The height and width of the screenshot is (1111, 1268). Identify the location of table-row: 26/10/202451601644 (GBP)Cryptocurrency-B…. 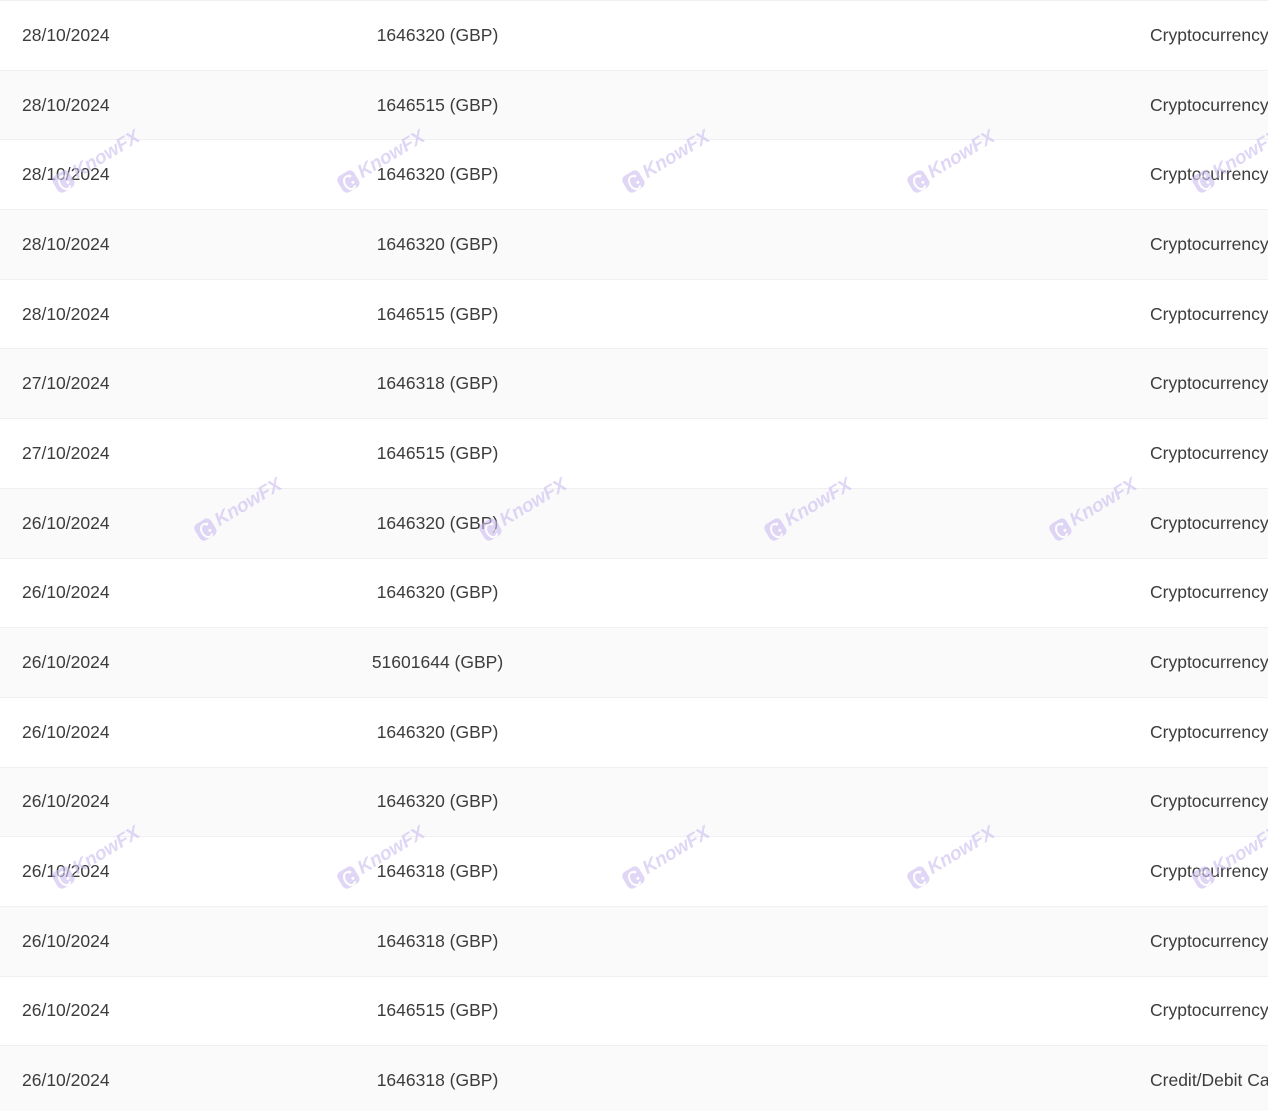
(634, 662).